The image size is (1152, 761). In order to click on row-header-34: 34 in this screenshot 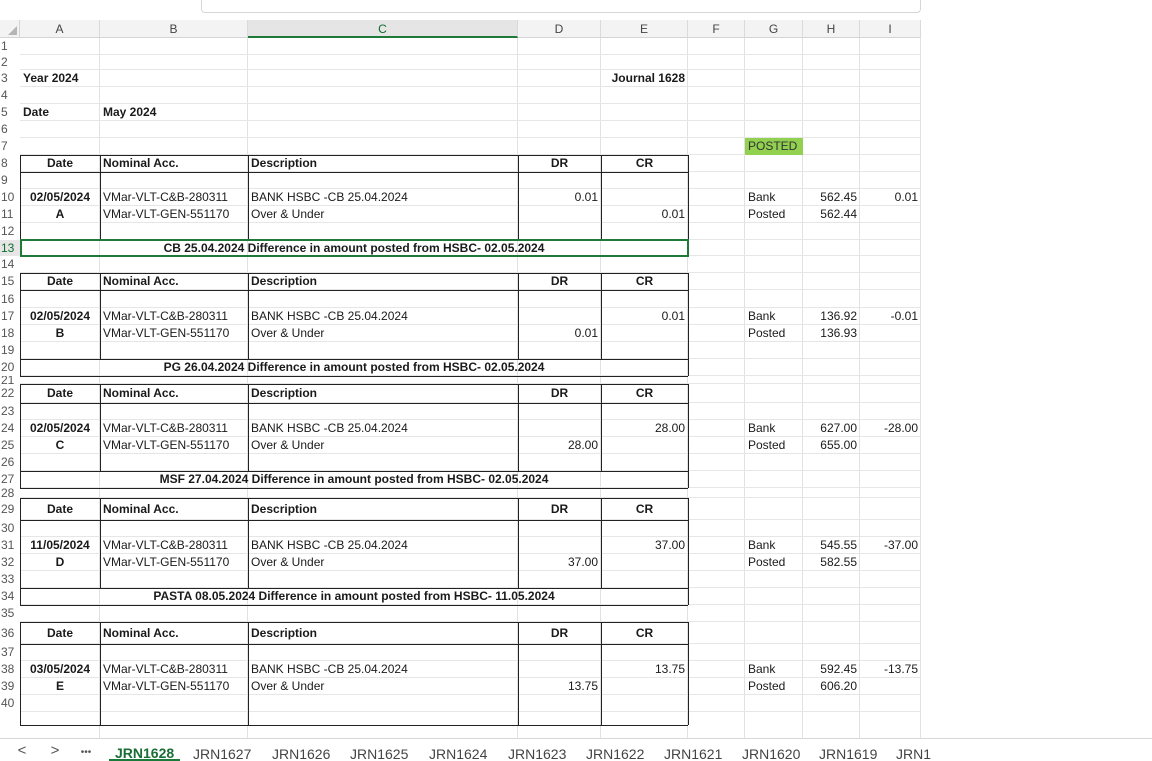, I will do `click(10, 596)`.